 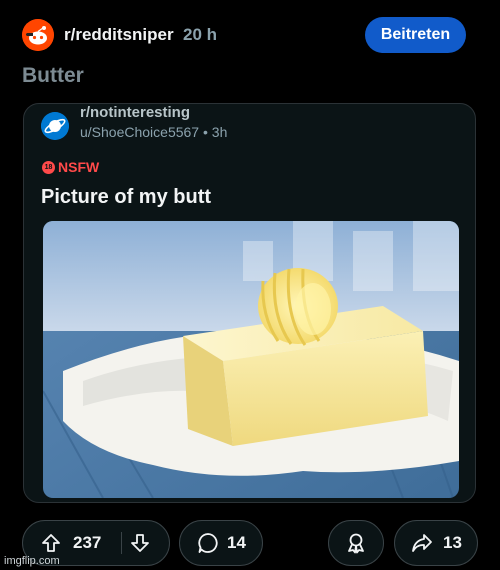 What do you see at coordinates (135, 112) in the screenshot?
I see `crosspost-subreddit-name: r/notinteresting` at bounding box center [135, 112].